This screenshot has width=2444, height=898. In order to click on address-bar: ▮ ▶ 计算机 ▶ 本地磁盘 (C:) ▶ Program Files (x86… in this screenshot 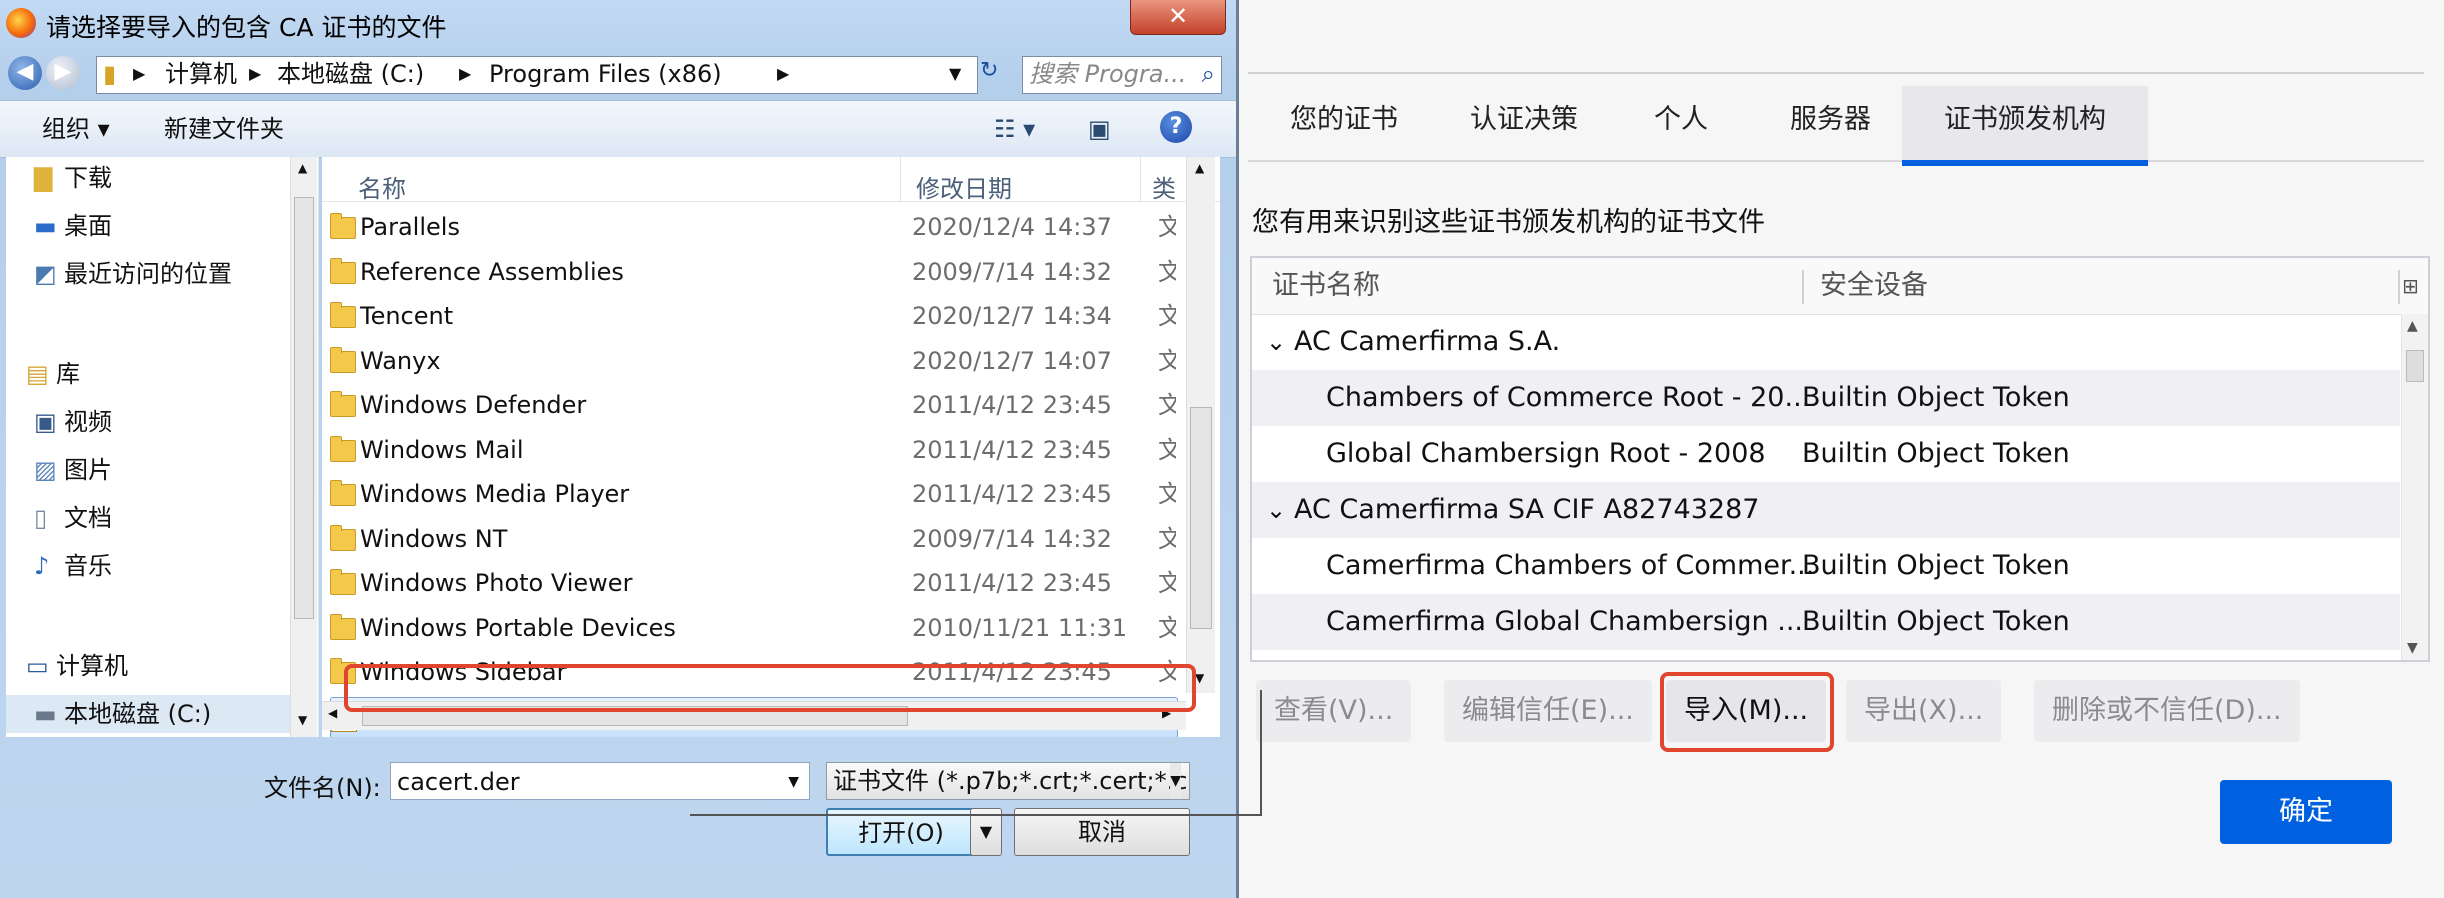, I will do `click(537, 75)`.